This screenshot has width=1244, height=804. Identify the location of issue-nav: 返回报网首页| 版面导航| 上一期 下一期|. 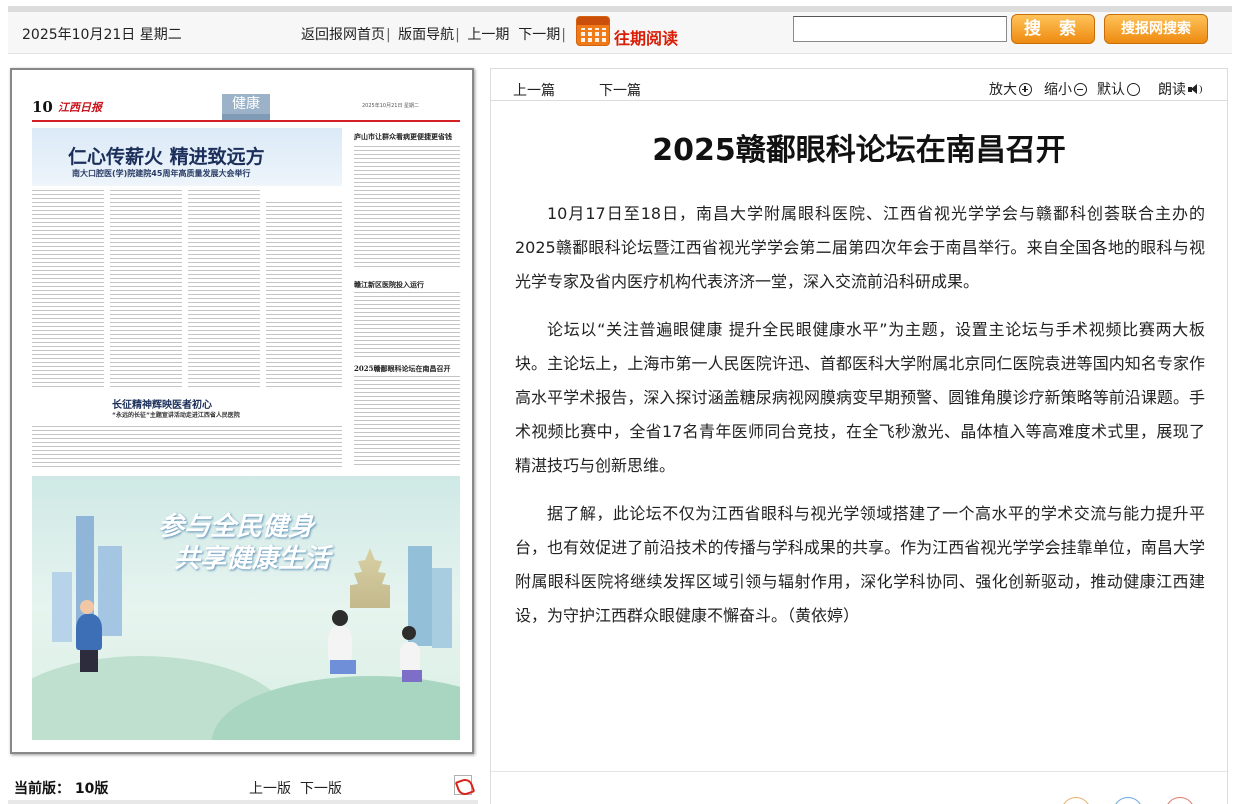
(435, 34).